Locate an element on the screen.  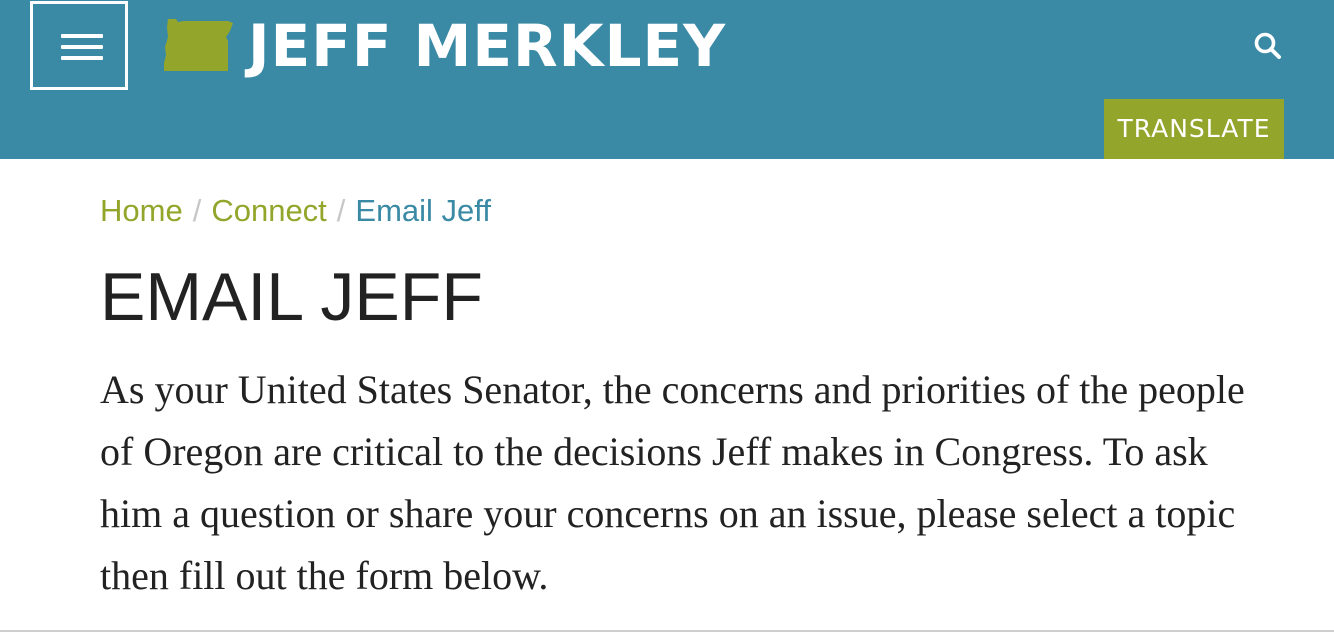
translate-button: TRANSLATE is located at coordinates (1194, 129).